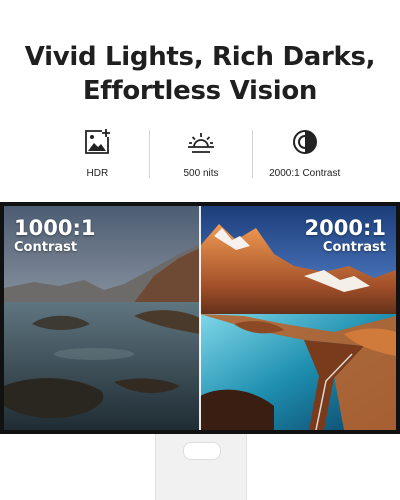 The height and width of the screenshot is (500, 400). Describe the element at coordinates (98, 141) in the screenshot. I see `hdr-image-icon` at that location.